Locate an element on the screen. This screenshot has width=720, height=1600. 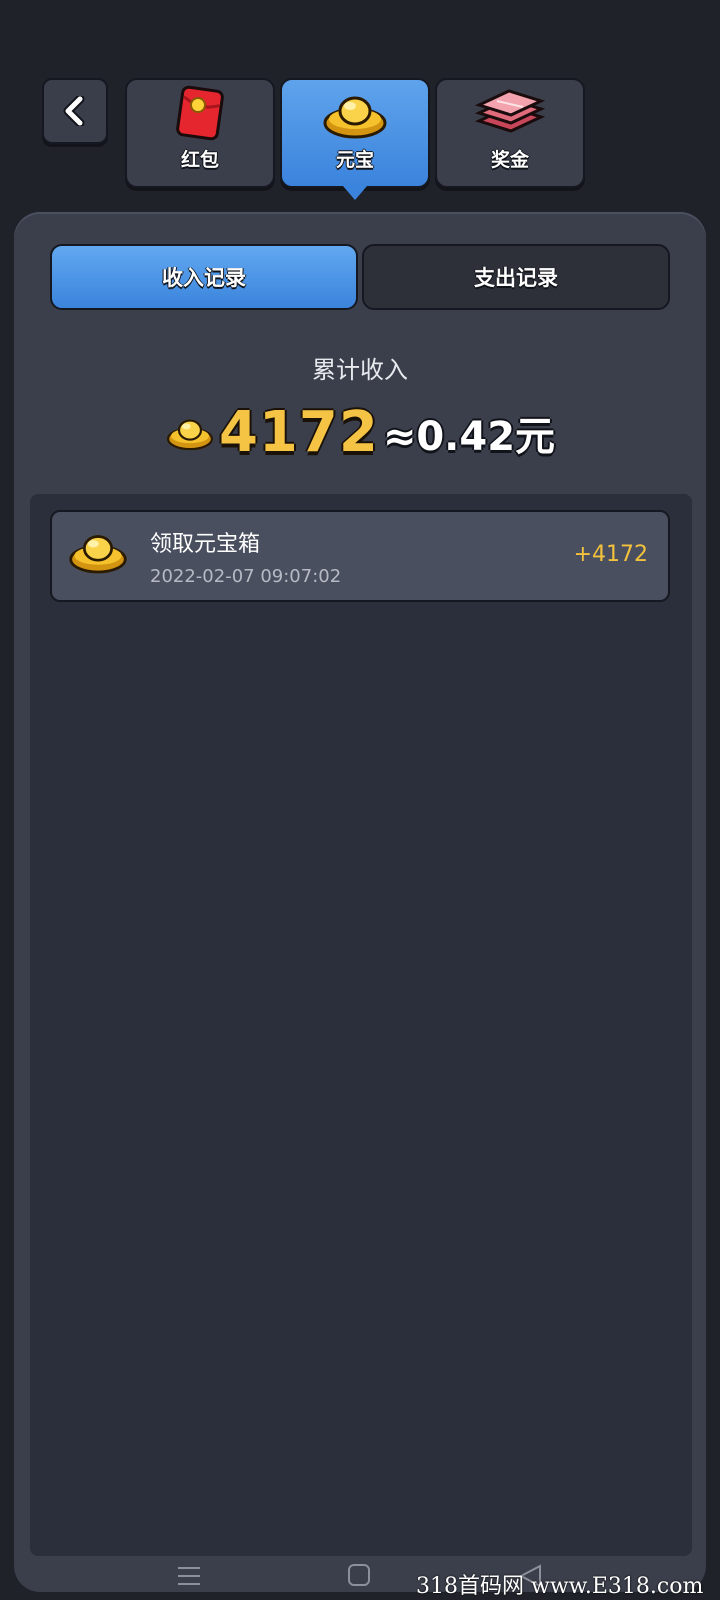
record-timestamp: 2022-02-07 09:07:02 is located at coordinates (246, 576).